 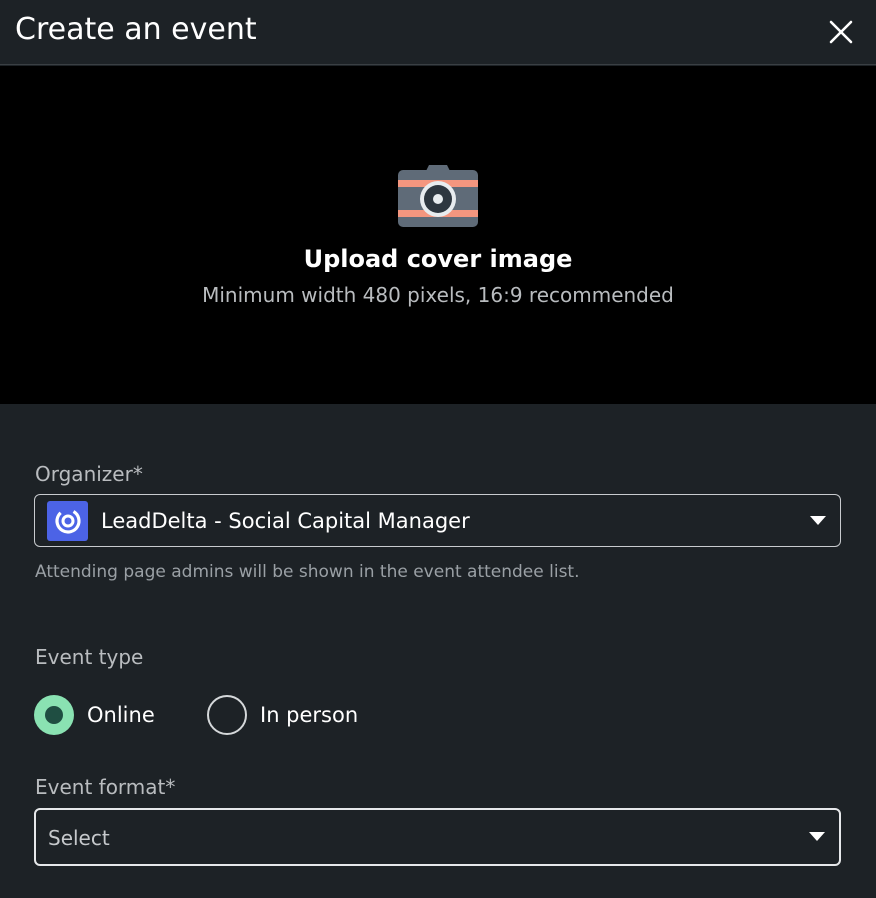 I want to click on upload-cover-title: Upload cover image, so click(x=438, y=259).